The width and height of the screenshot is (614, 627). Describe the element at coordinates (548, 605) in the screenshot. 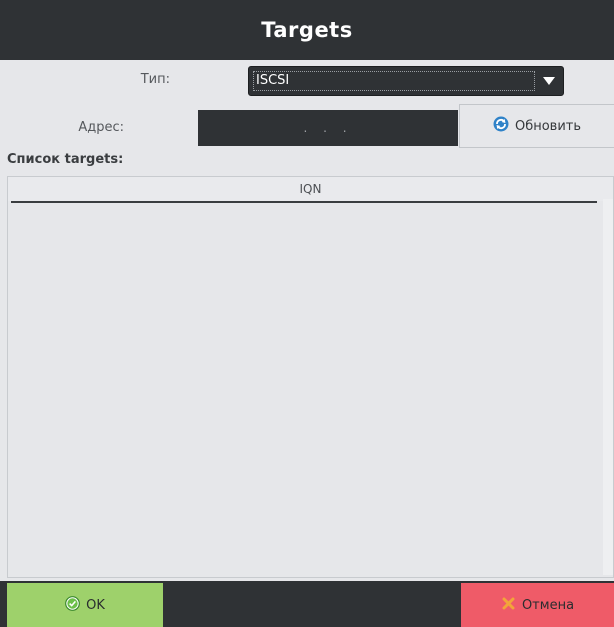

I see `cancel-button-label: Отмена` at that location.